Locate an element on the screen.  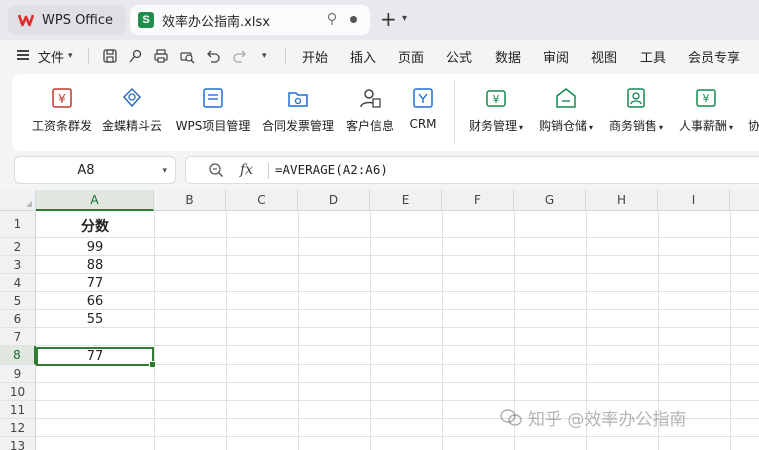
crm-icon is located at coordinates (423, 98).